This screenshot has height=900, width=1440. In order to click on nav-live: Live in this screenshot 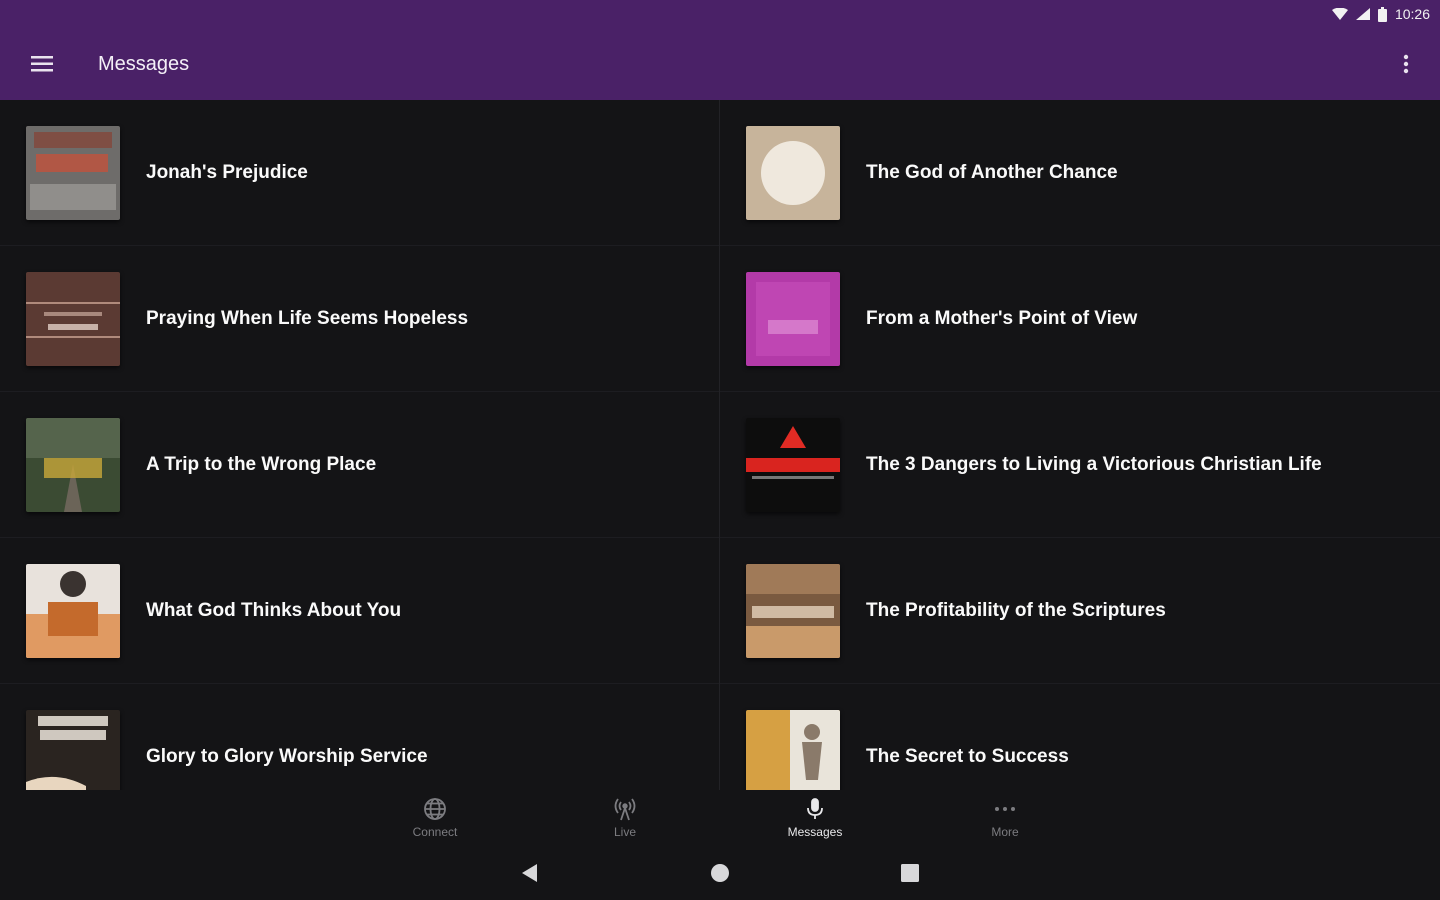, I will do `click(625, 818)`.